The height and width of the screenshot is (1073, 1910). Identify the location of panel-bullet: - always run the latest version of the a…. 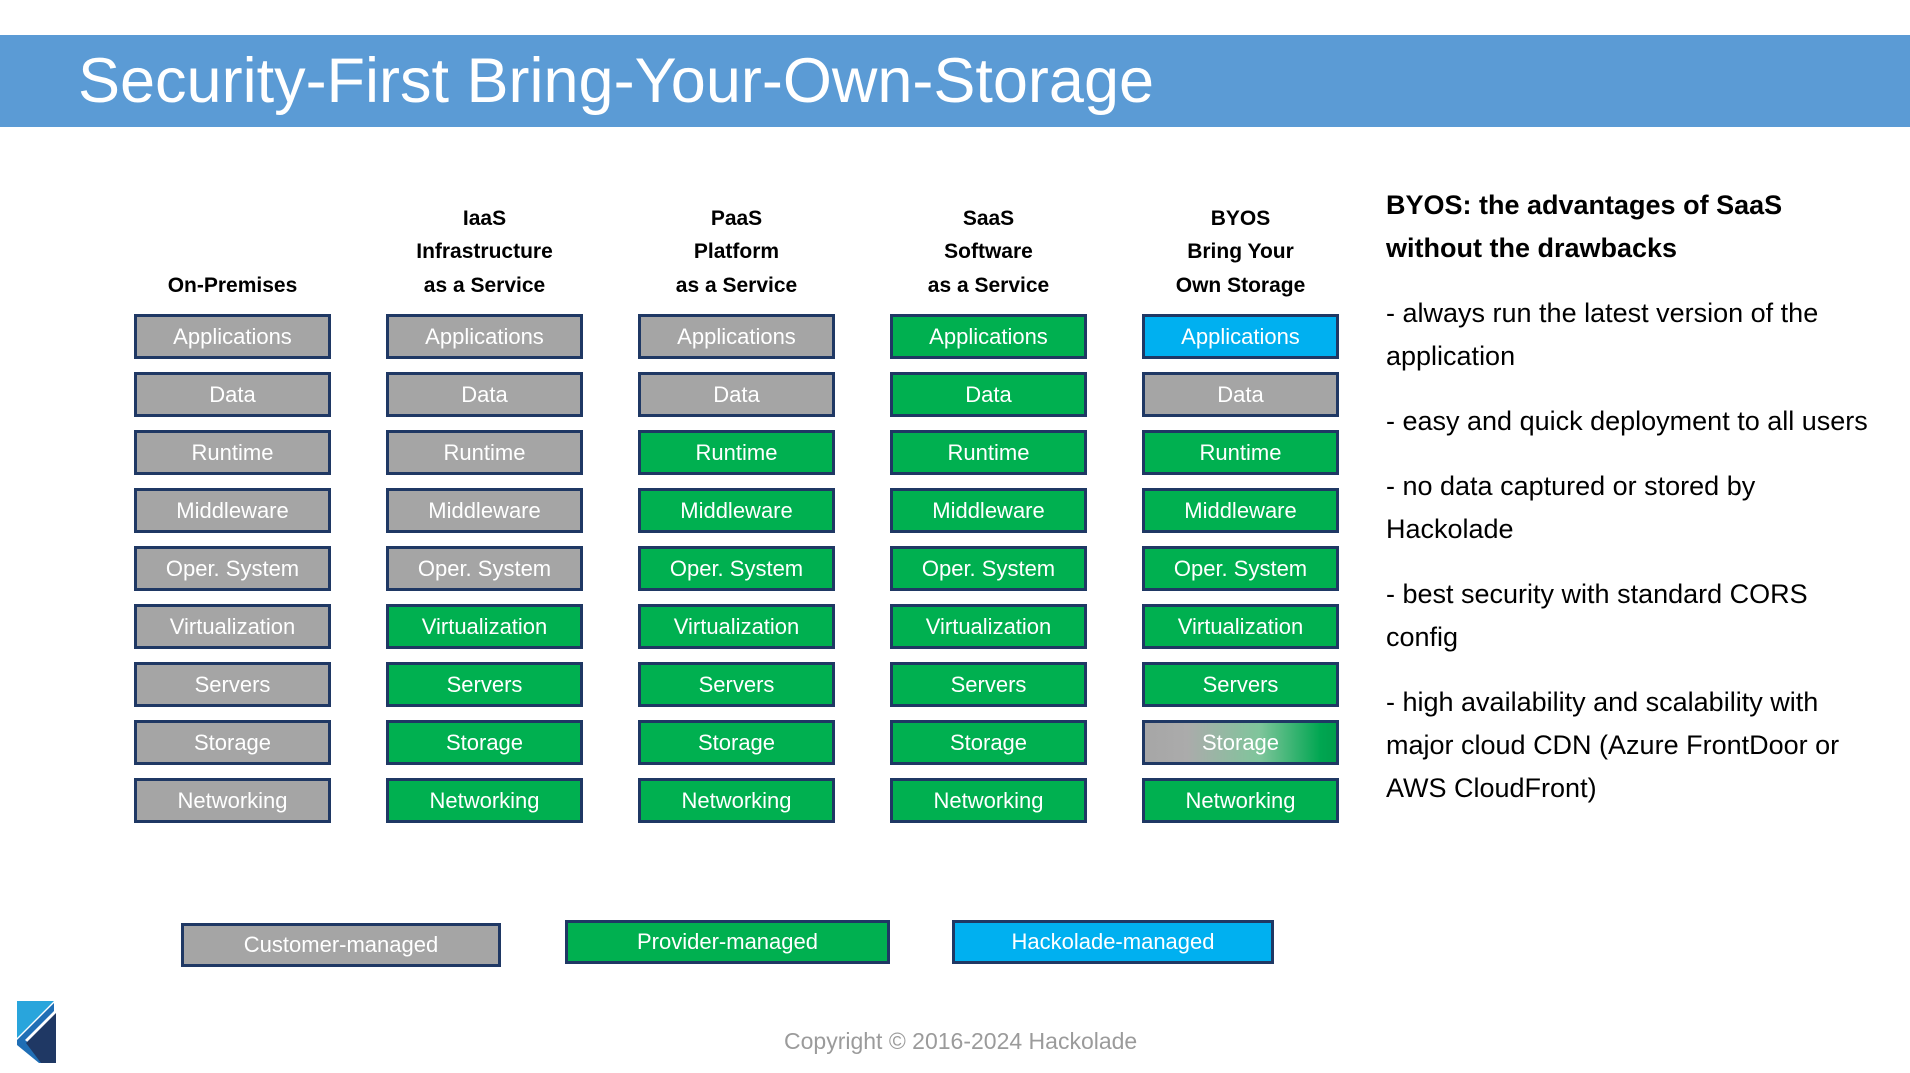
(1602, 334).